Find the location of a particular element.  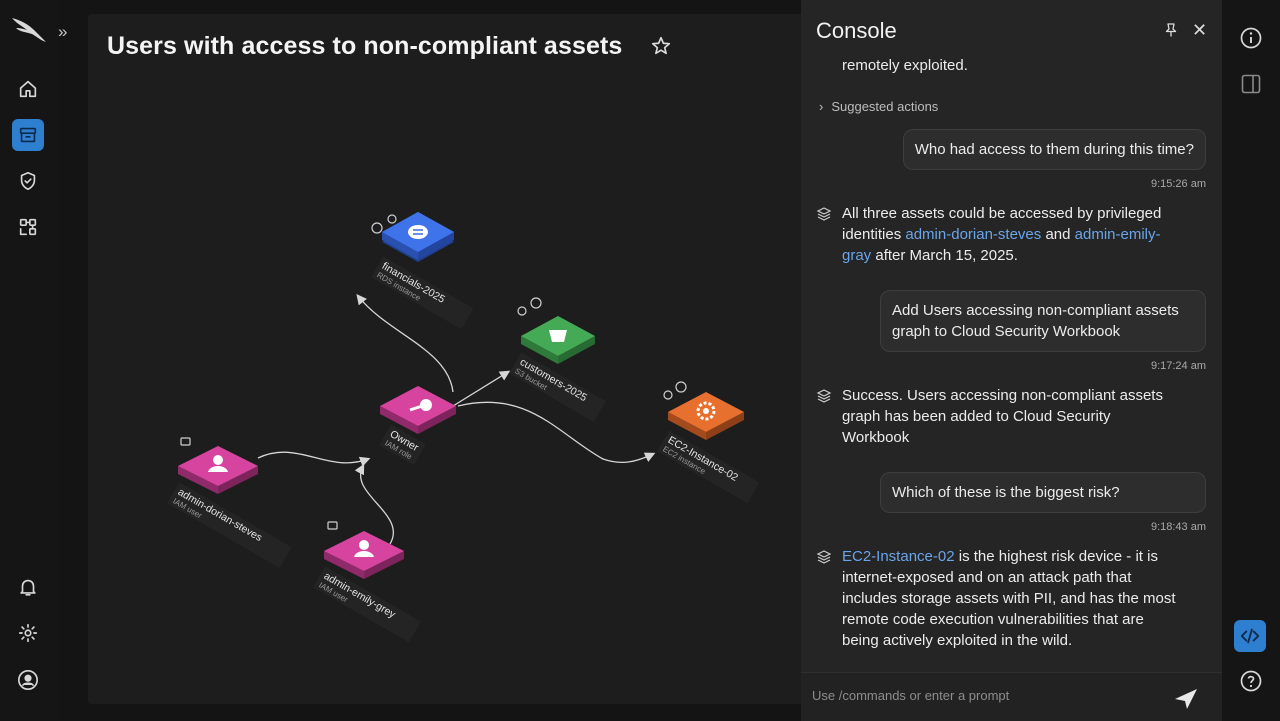

shield-check-icon is located at coordinates (28, 181).